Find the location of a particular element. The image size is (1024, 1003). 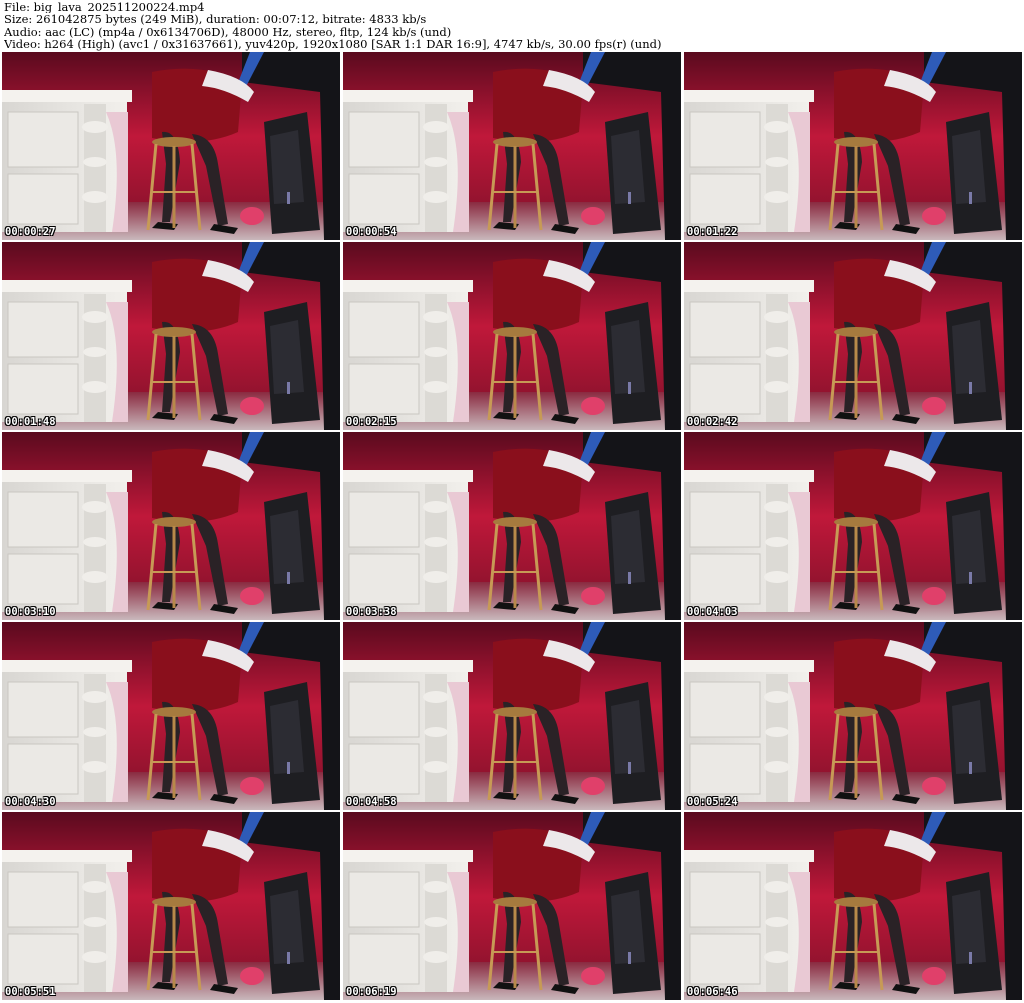

video-thumbnail-11: 00:04:58 is located at coordinates (512, 716).